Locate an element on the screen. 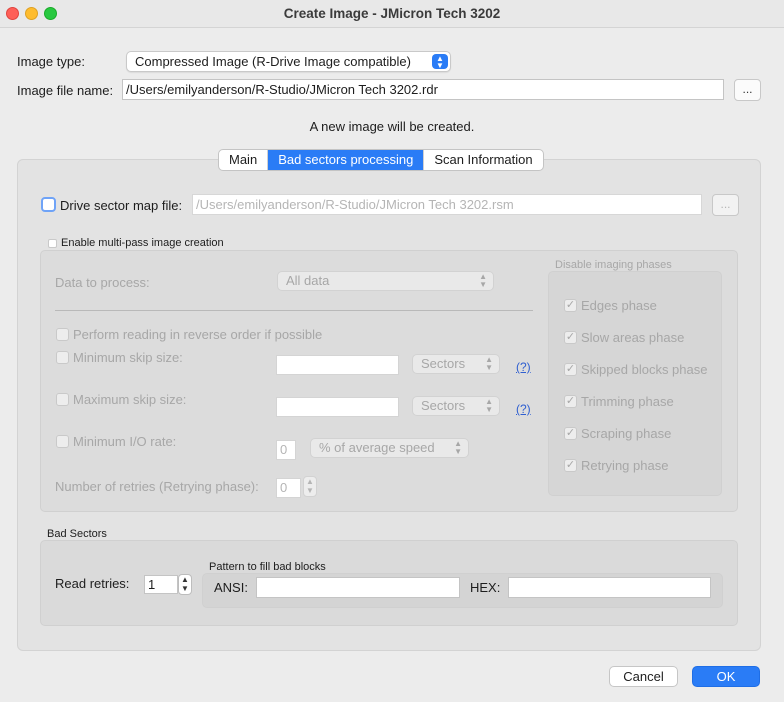  scraping-phase-label: Scraping phase is located at coordinates (626, 433).